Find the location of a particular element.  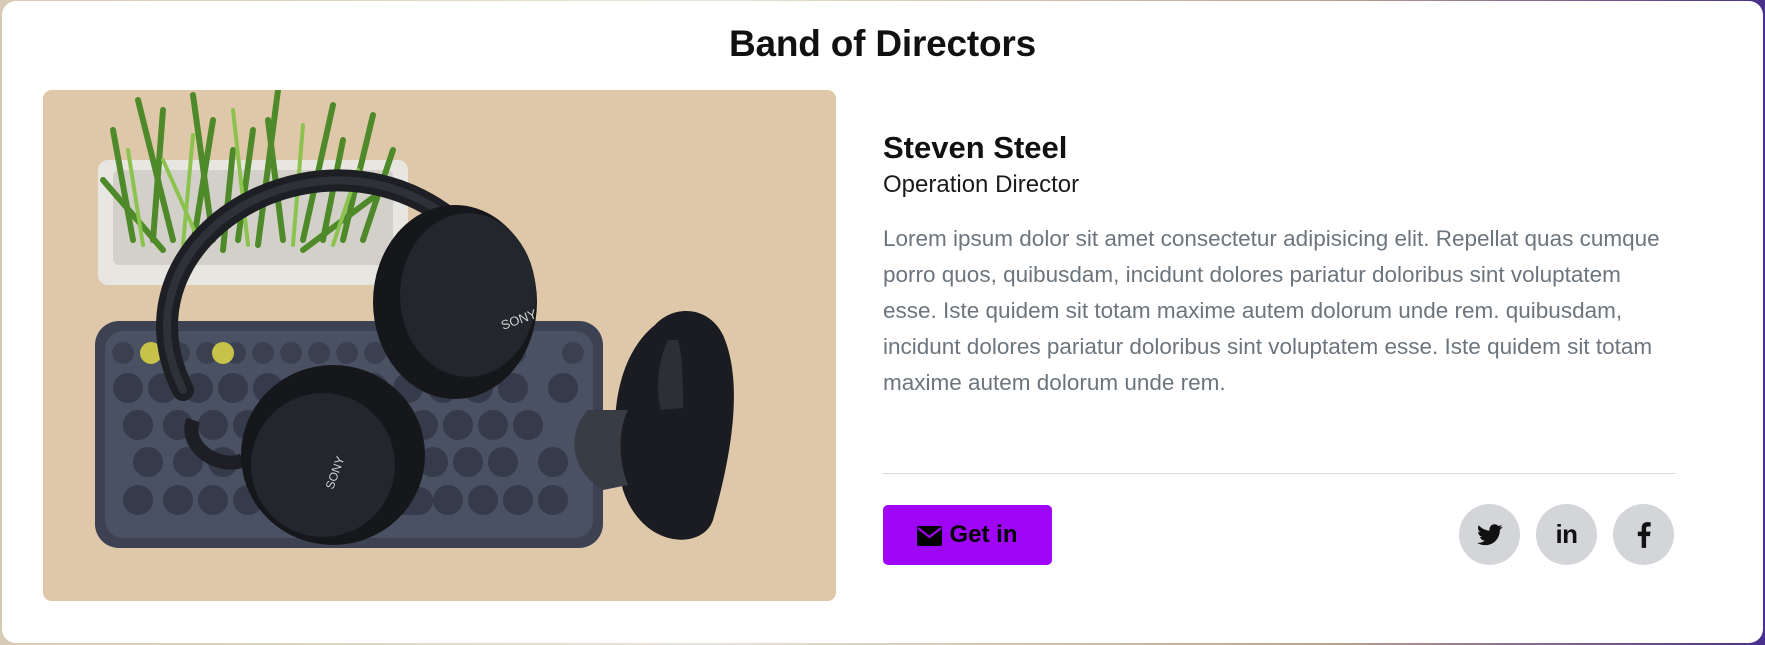

divider is located at coordinates (1279, 473).